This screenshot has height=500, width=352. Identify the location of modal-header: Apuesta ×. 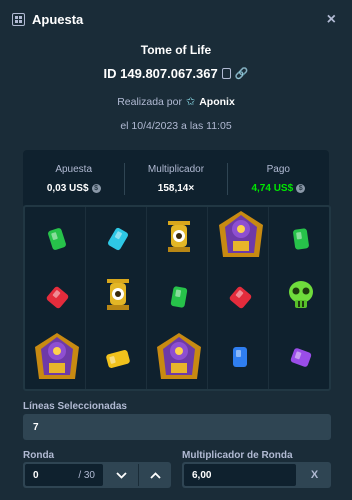
(176, 19).